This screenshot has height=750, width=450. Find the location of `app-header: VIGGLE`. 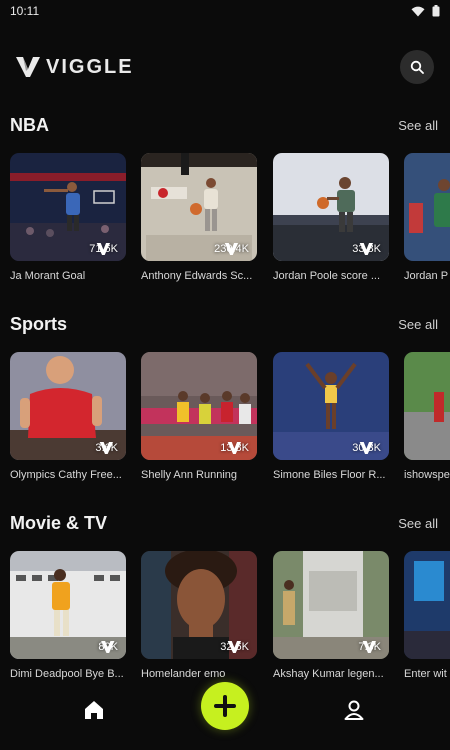

app-header: VIGGLE is located at coordinates (225, 67).